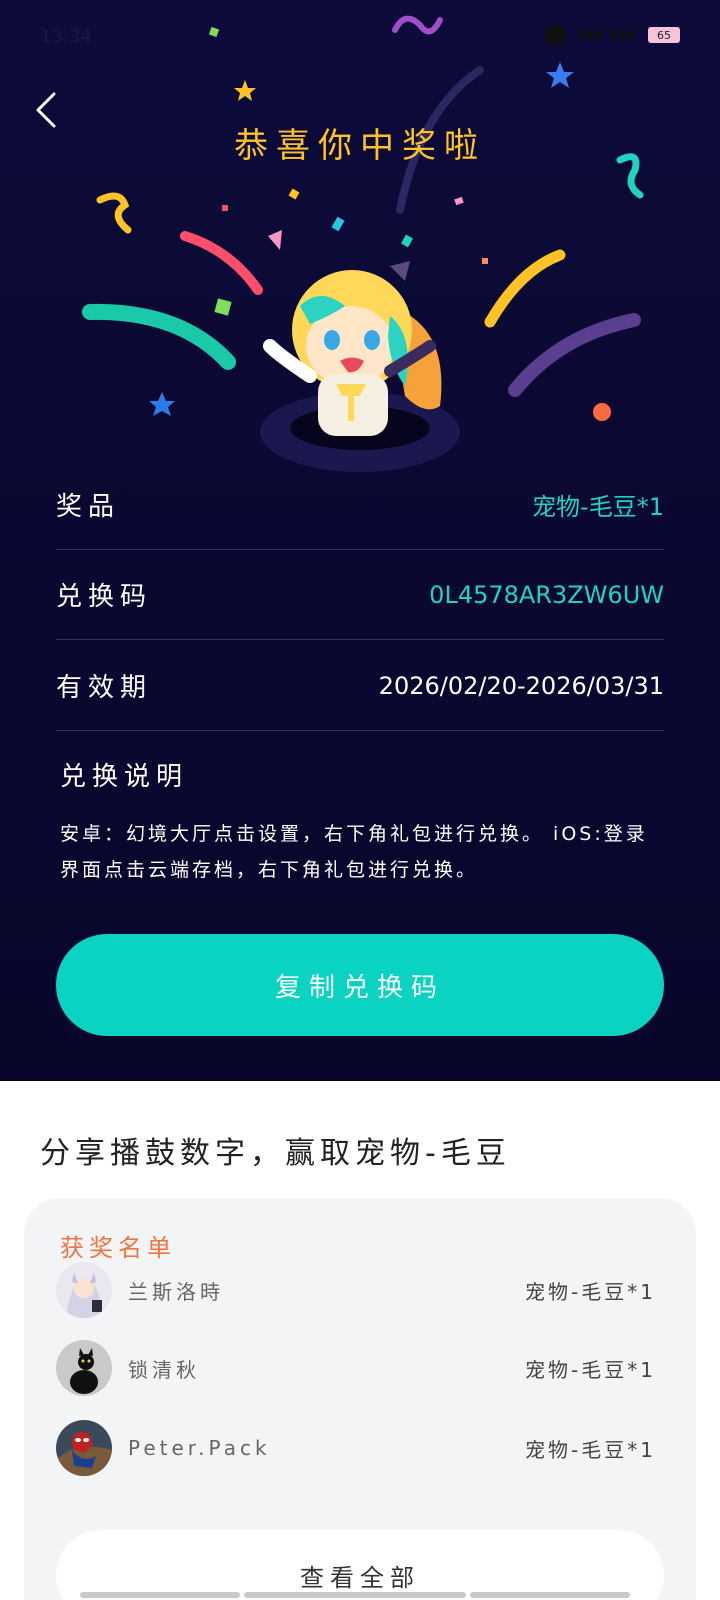 Image resolution: width=720 pixels, height=1600 pixels. What do you see at coordinates (164, 1369) in the screenshot?
I see `winner-name: 锁清秋` at bounding box center [164, 1369].